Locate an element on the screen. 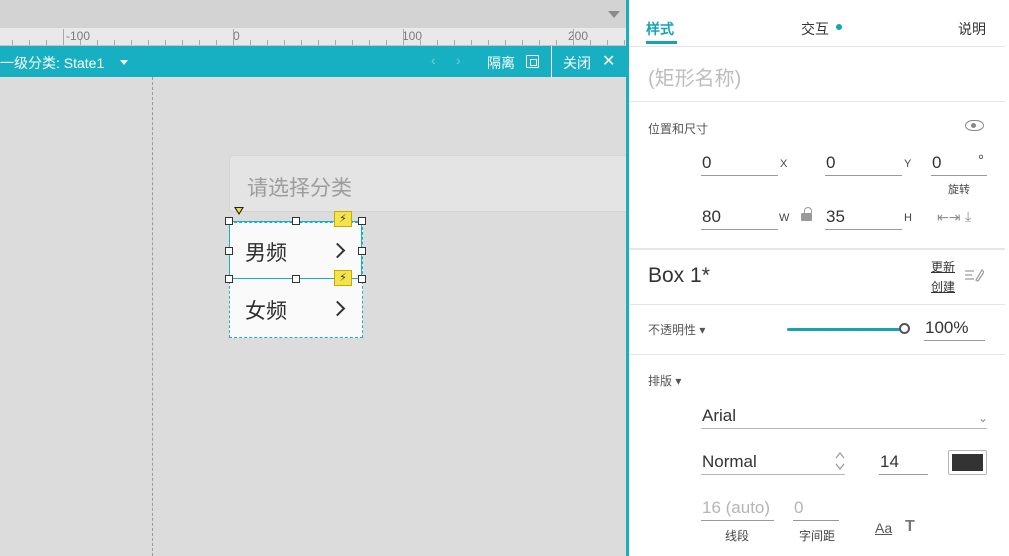 The height and width of the screenshot is (556, 1009). fit-height-icon: ⤓ is located at coordinates (974, 216).